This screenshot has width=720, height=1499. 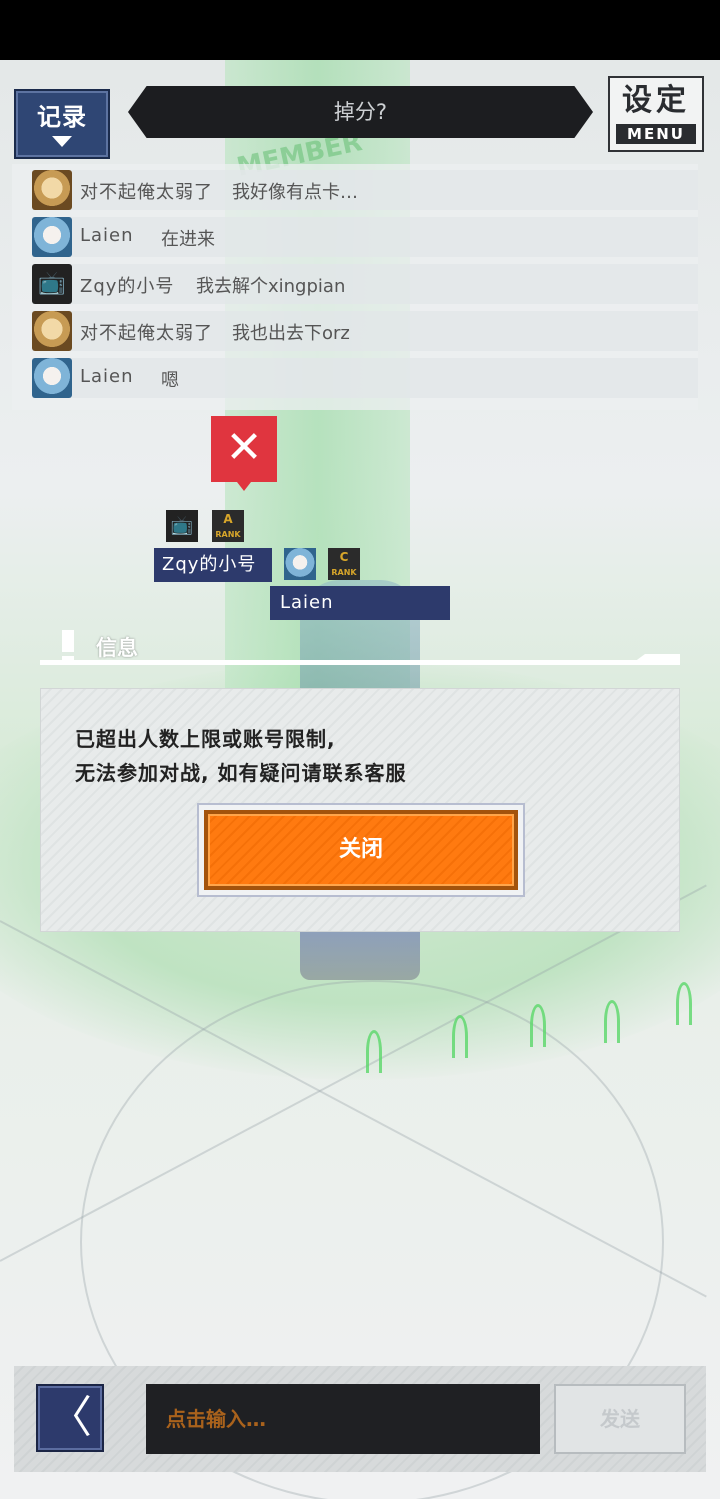 I want to click on chat-message: Laien 嗯, so click(x=365, y=378).